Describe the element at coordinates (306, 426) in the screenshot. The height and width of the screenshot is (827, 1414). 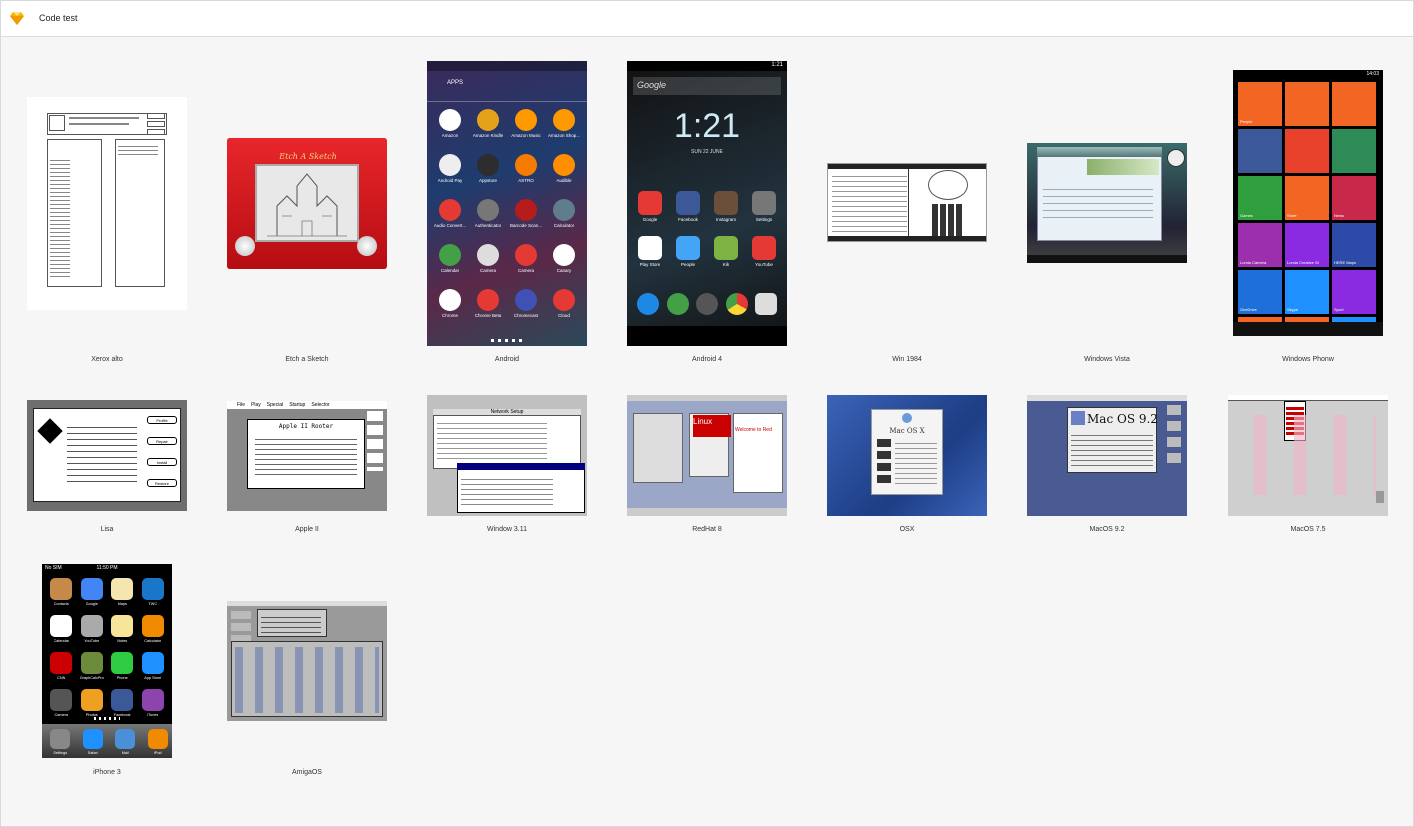
I see `apple-ii-headline: Apple II Rooter` at that location.